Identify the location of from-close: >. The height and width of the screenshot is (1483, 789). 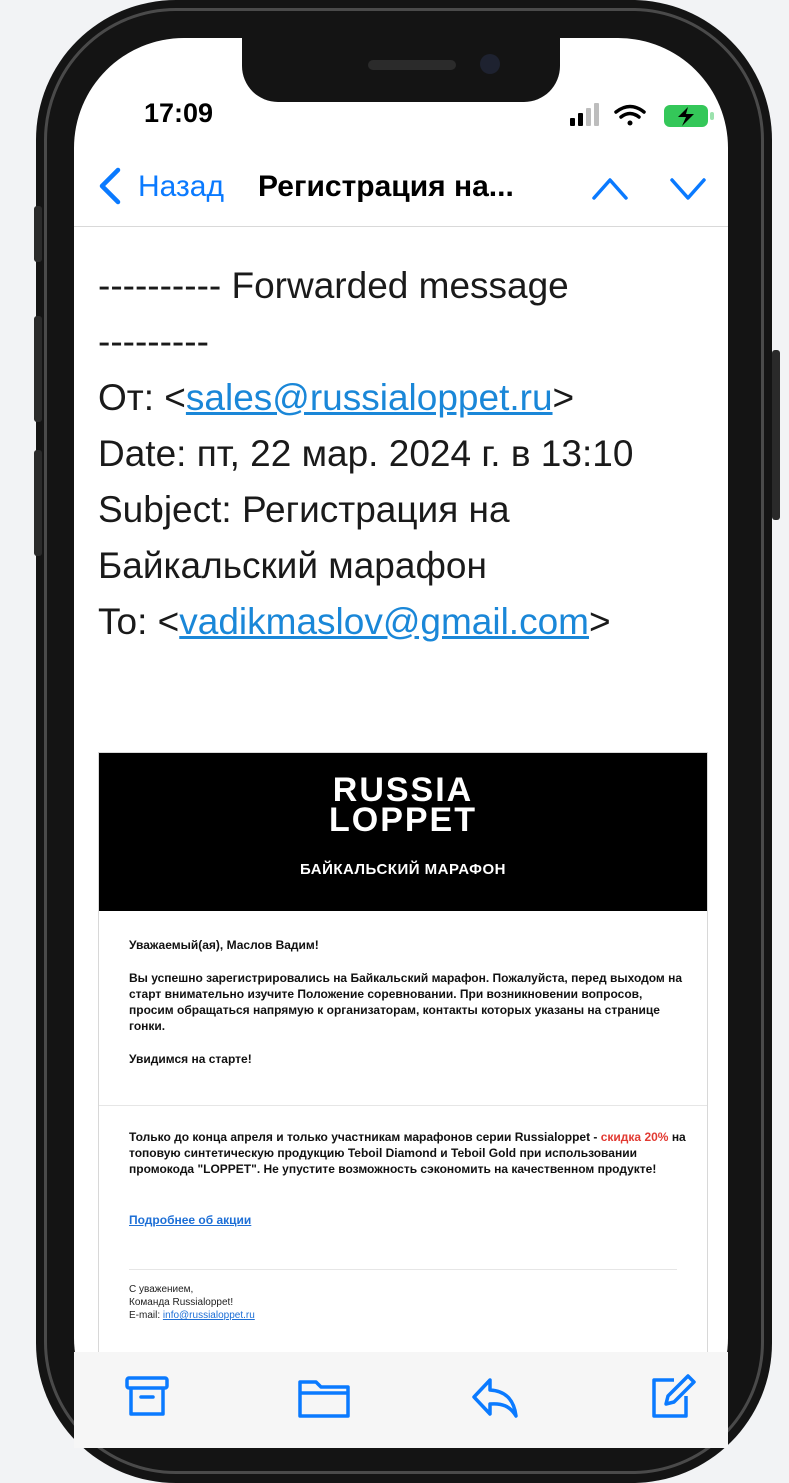
(563, 397).